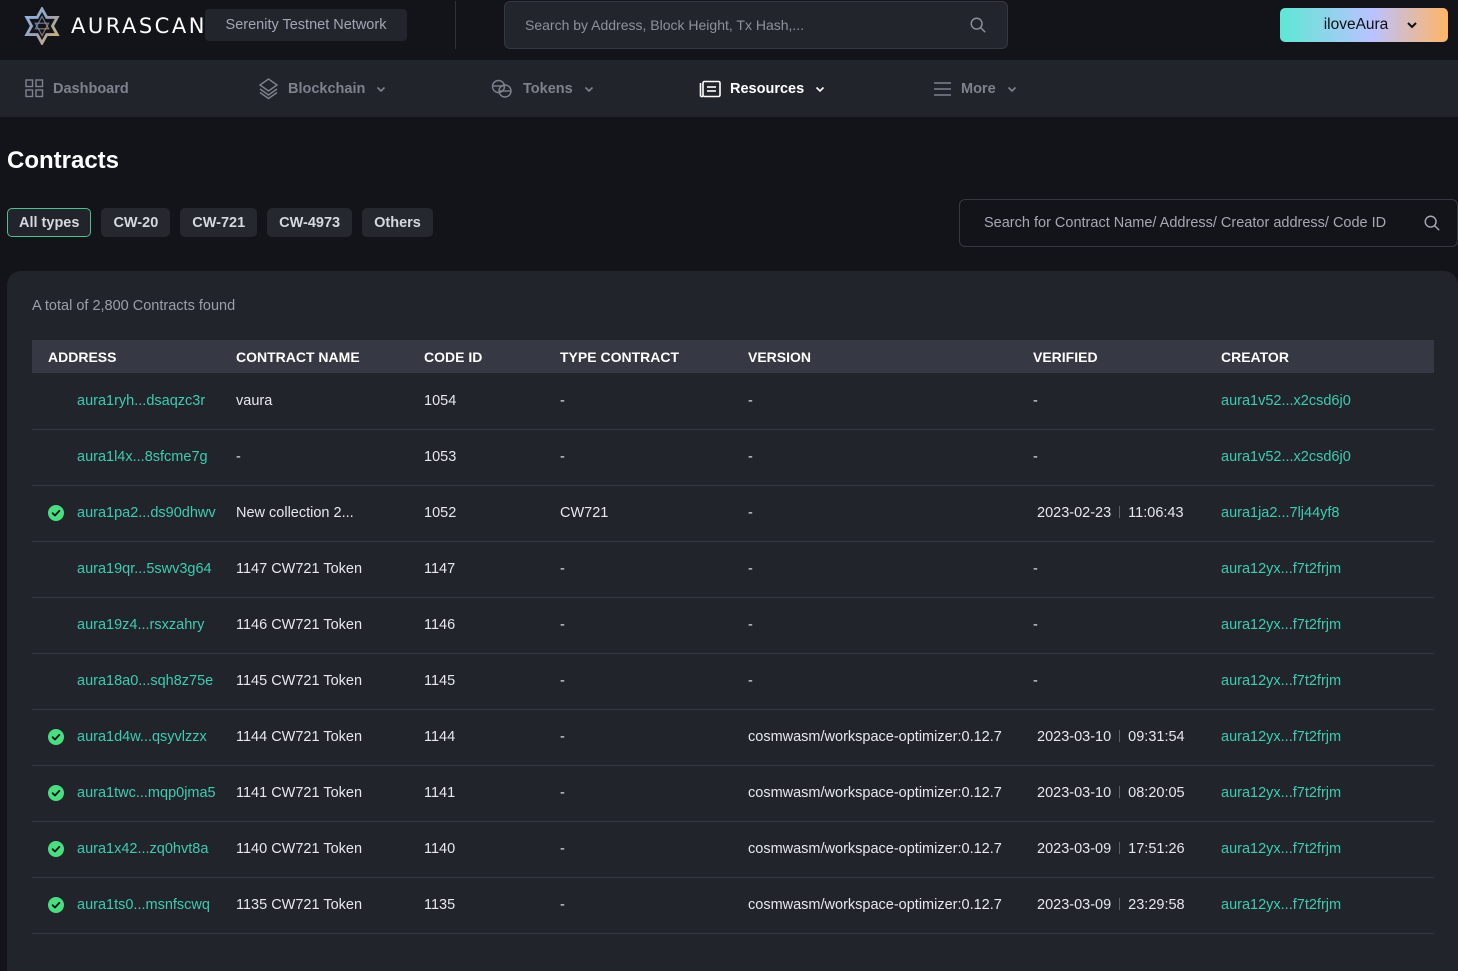 The width and height of the screenshot is (1458, 971). Describe the element at coordinates (453, 356) in the screenshot. I see `column-header-code-id: CODE ID` at that location.